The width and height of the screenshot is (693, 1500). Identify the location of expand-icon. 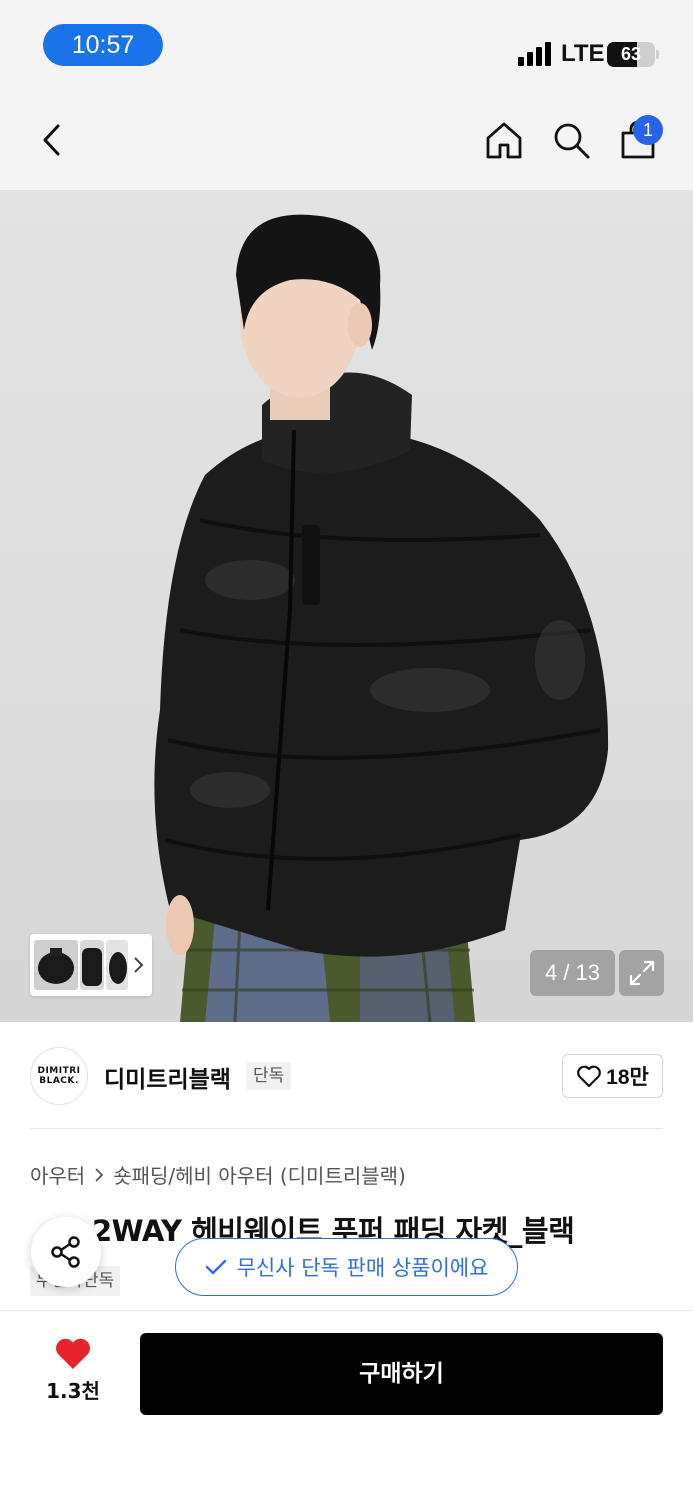
(641, 973).